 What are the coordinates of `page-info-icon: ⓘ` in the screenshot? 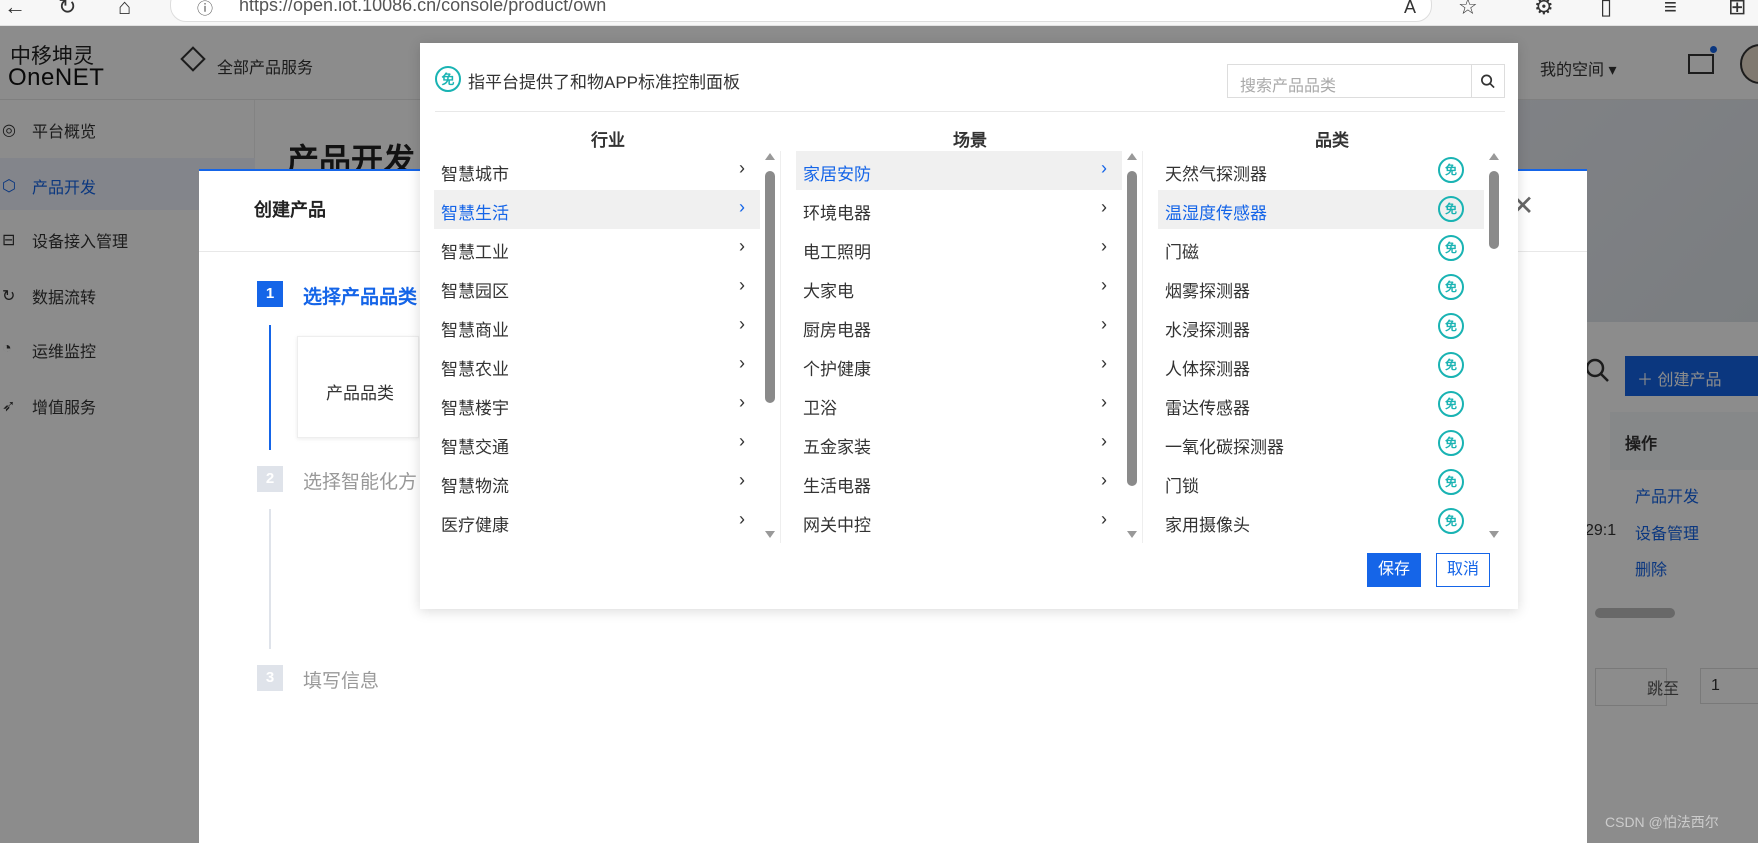 It's located at (205, 9).